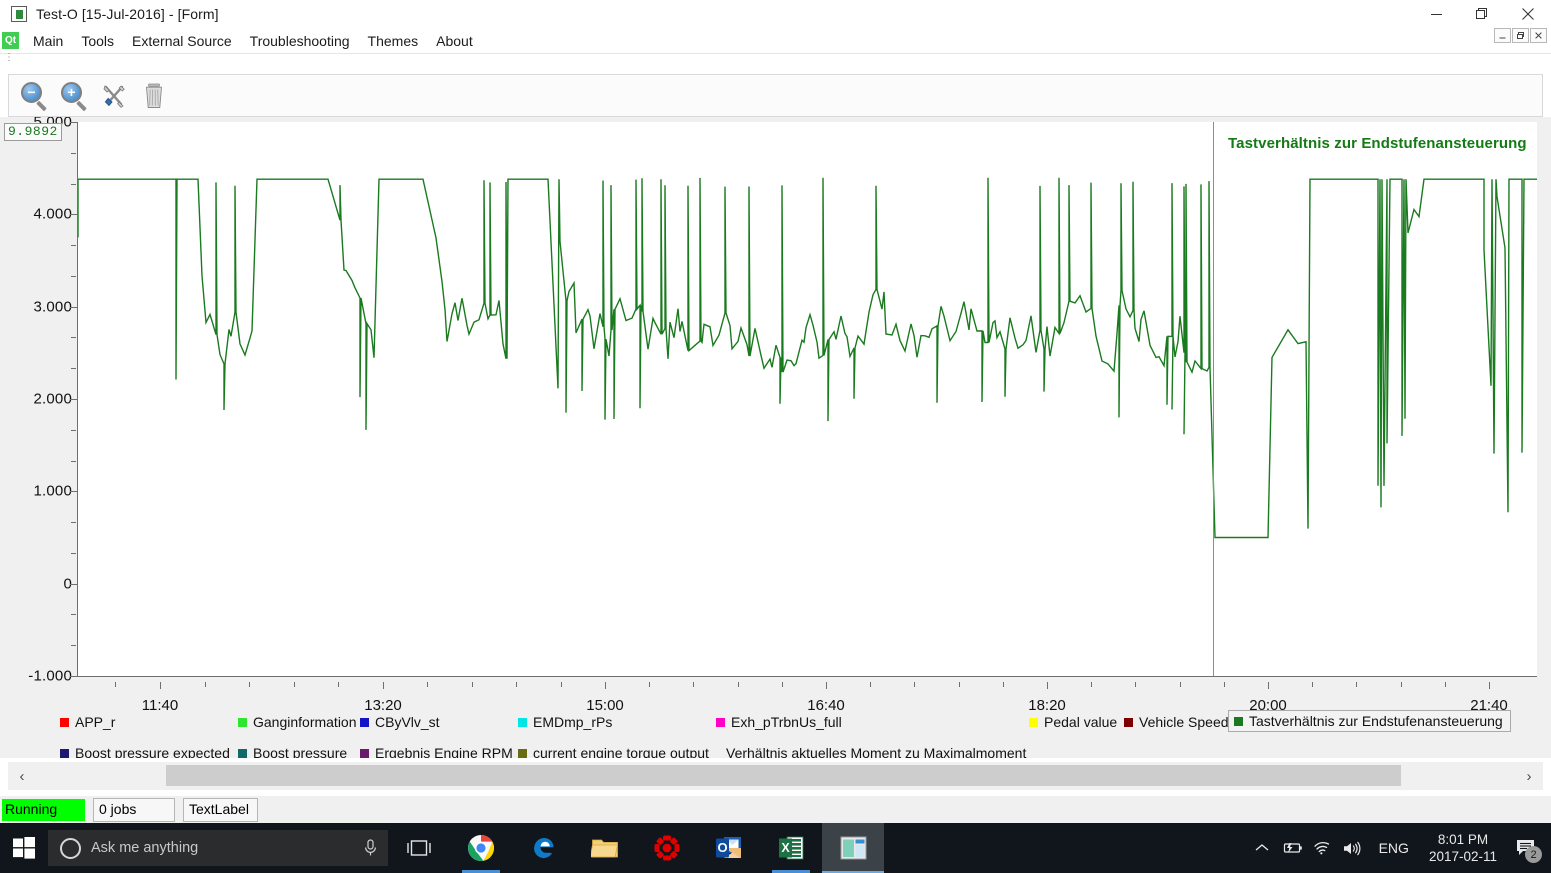 Image resolution: width=1551 pixels, height=873 pixels. What do you see at coordinates (87, 722) in the screenshot?
I see `legend-item: APP_r` at bounding box center [87, 722].